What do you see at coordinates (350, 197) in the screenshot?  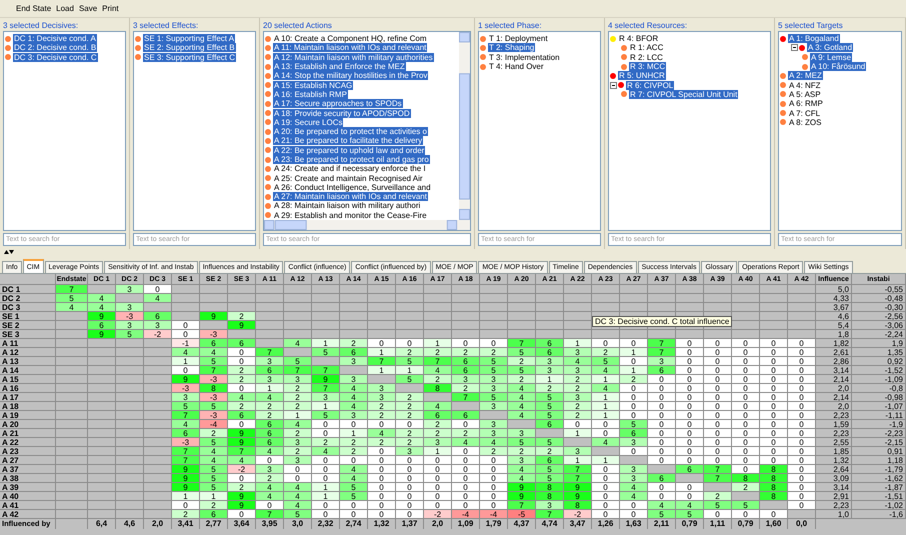 I see `list-item: A 27: Maintain liaison with IOs and relevant` at bounding box center [350, 197].